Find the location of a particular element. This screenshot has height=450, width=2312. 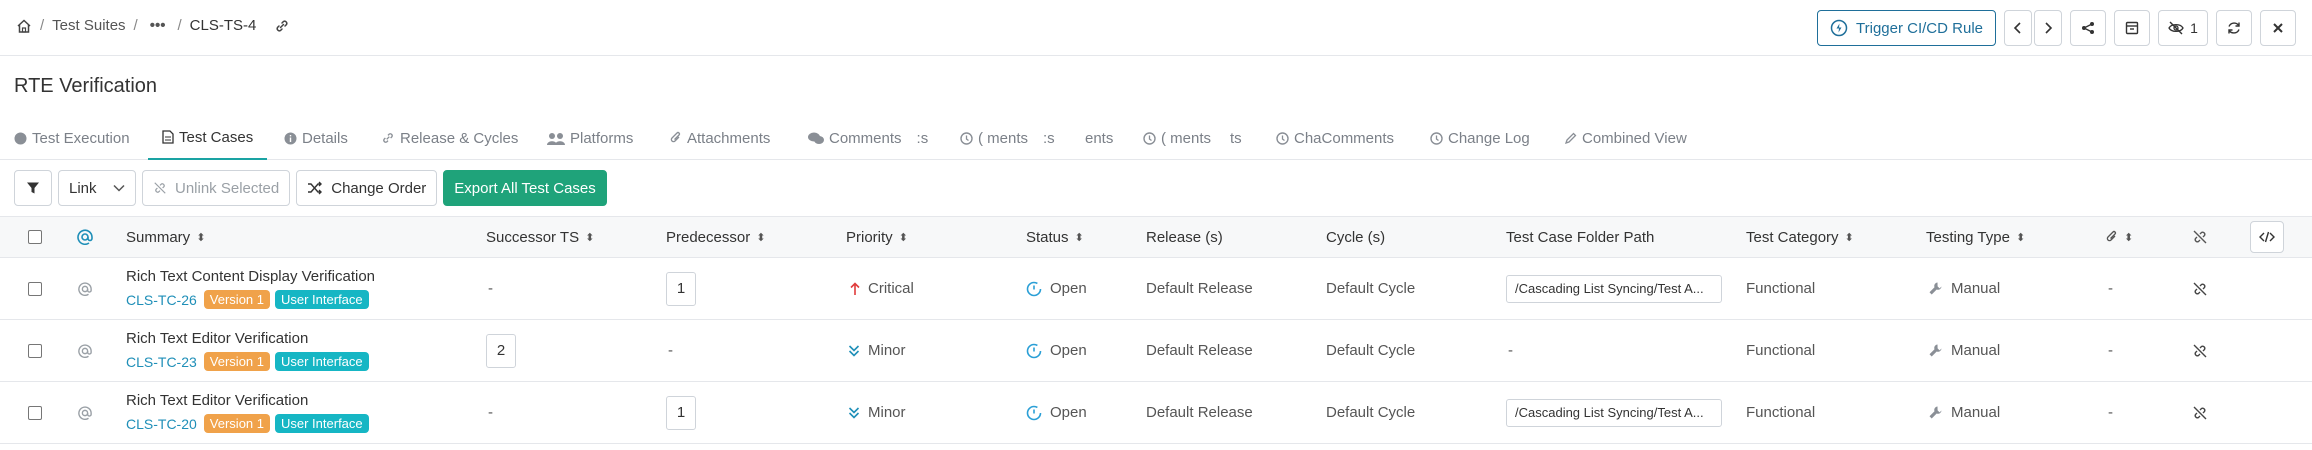

archive-icon is located at coordinates (2132, 28).